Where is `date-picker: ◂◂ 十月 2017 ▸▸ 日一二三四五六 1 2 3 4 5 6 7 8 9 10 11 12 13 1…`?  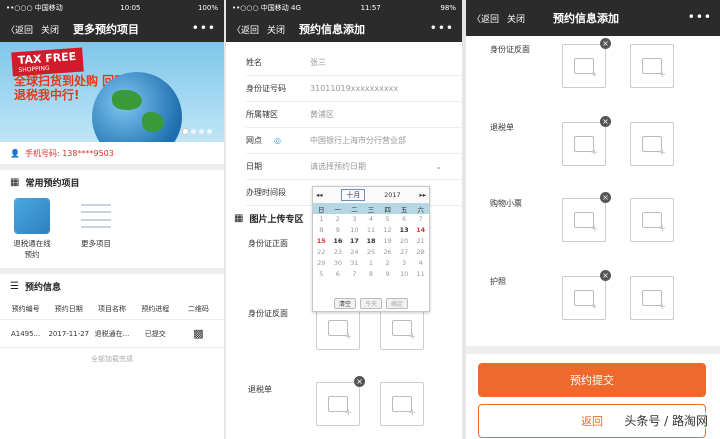
date-picker: ◂◂ 十月 2017 ▸▸ 日一二三四五六 1 2 3 4 5 6 7 8 9 10 11 12 13 1… is located at coordinates (371, 249).